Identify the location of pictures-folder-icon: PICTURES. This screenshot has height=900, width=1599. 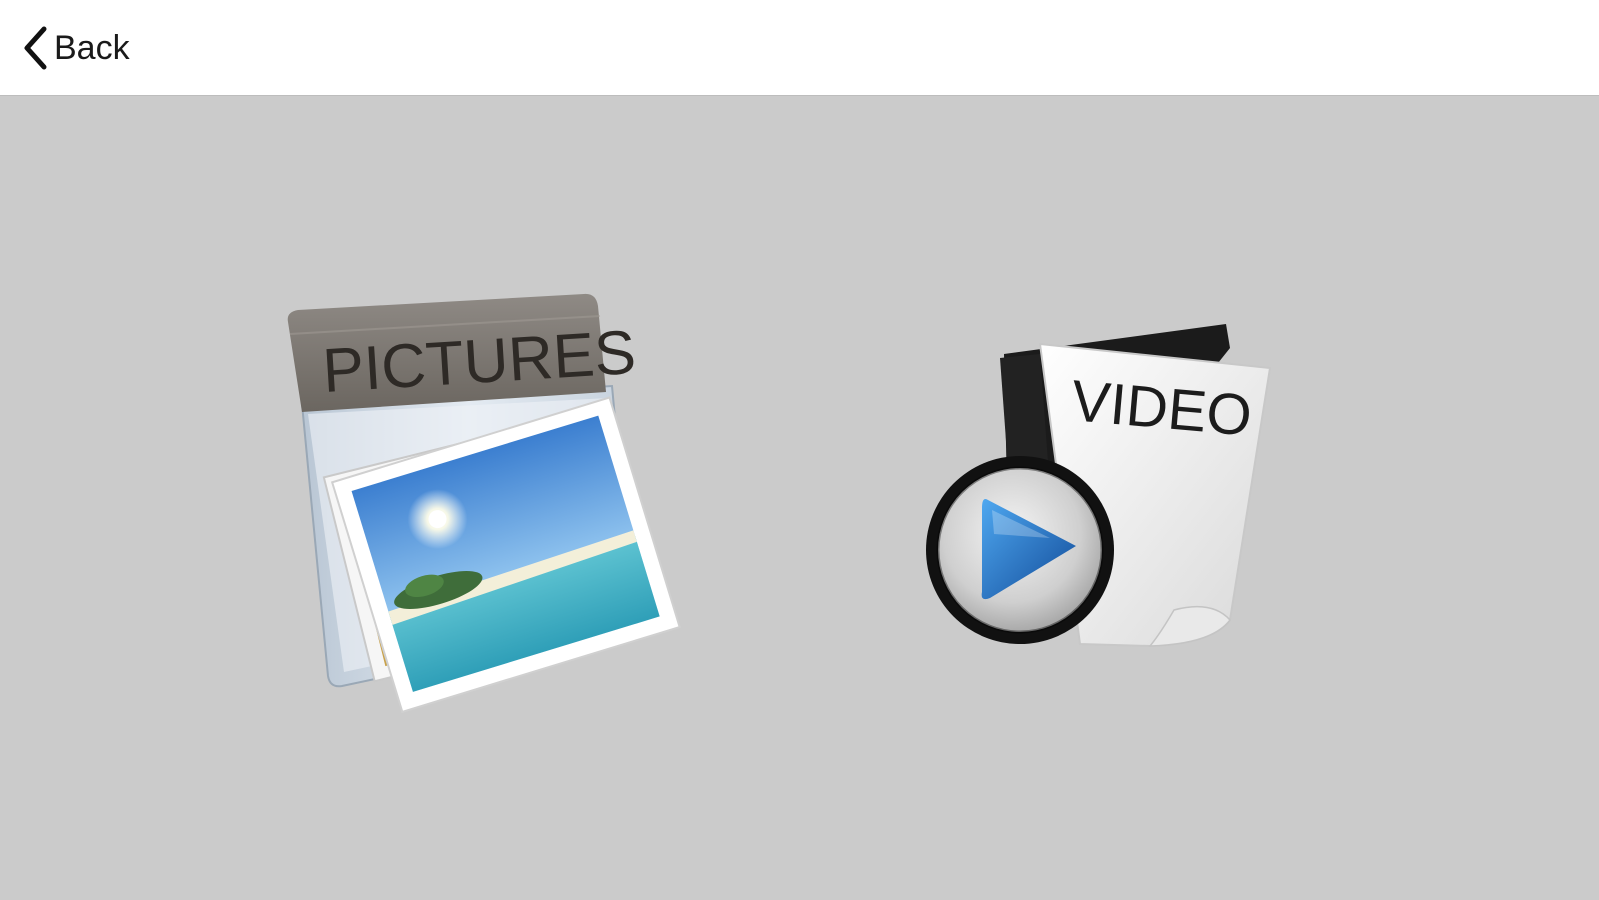
(484, 503).